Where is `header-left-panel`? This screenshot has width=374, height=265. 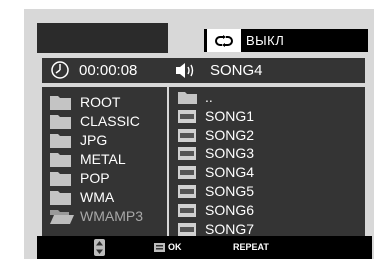 header-left-panel is located at coordinates (102, 38).